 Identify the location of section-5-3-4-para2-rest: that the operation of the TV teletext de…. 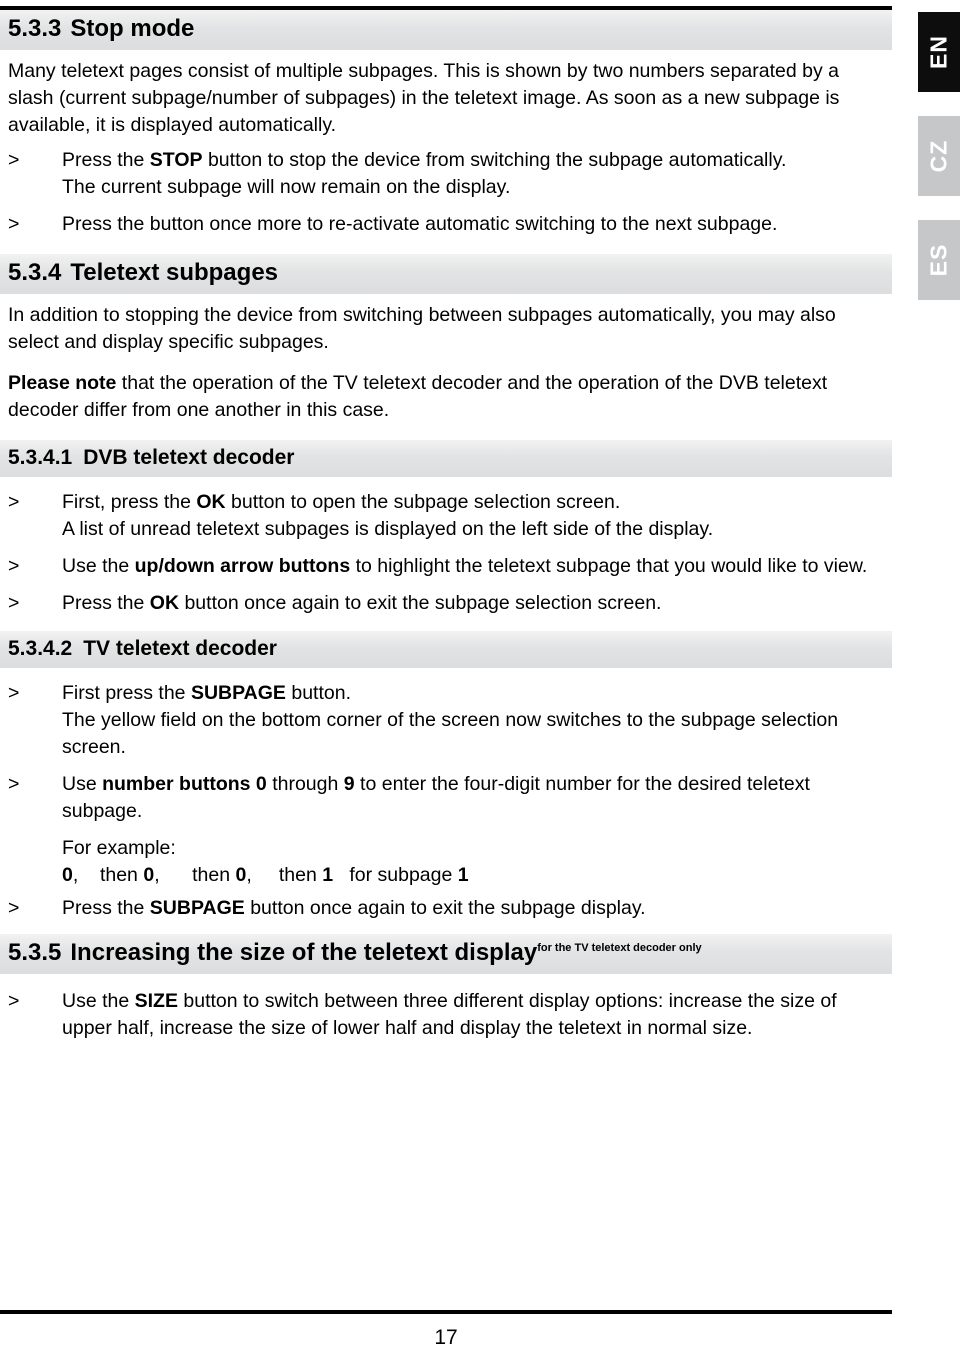
(418, 396).